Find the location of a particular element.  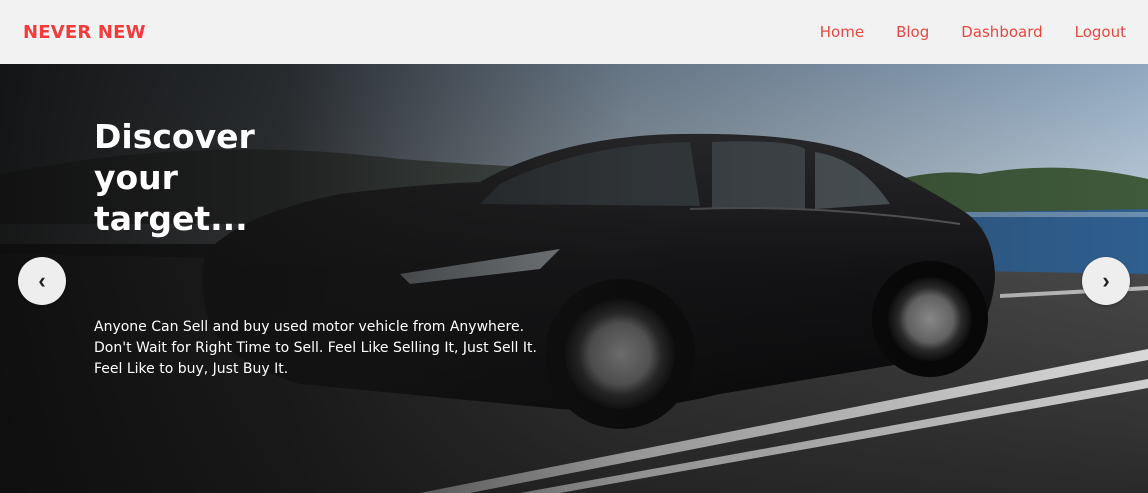

nav-links: Home Blog Dashboard Logout is located at coordinates (957, 32).